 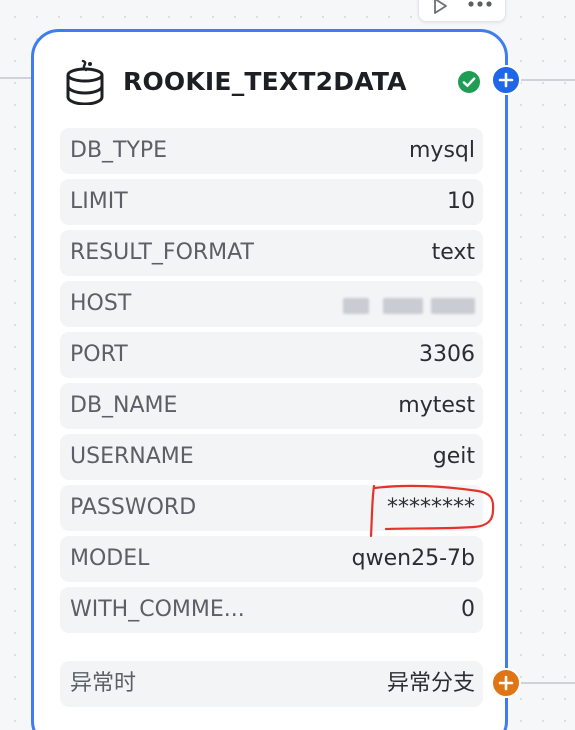 I want to click on param-label: PORT, so click(x=99, y=354).